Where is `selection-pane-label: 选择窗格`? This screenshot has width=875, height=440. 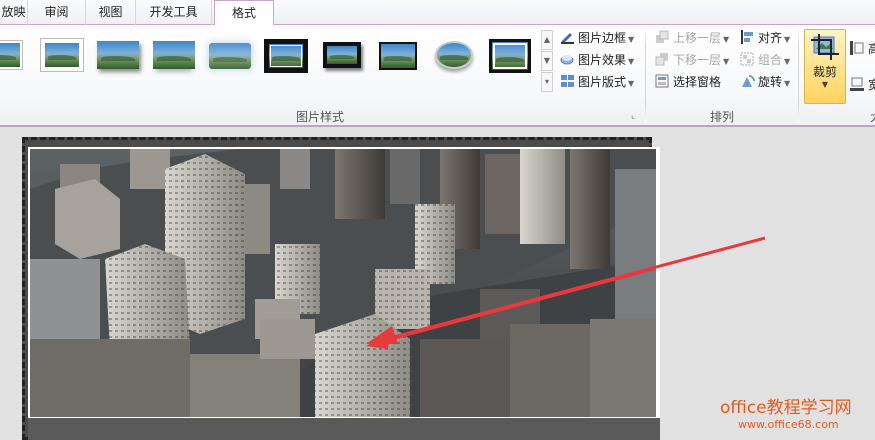
selection-pane-label: 选择窗格 is located at coordinates (697, 82).